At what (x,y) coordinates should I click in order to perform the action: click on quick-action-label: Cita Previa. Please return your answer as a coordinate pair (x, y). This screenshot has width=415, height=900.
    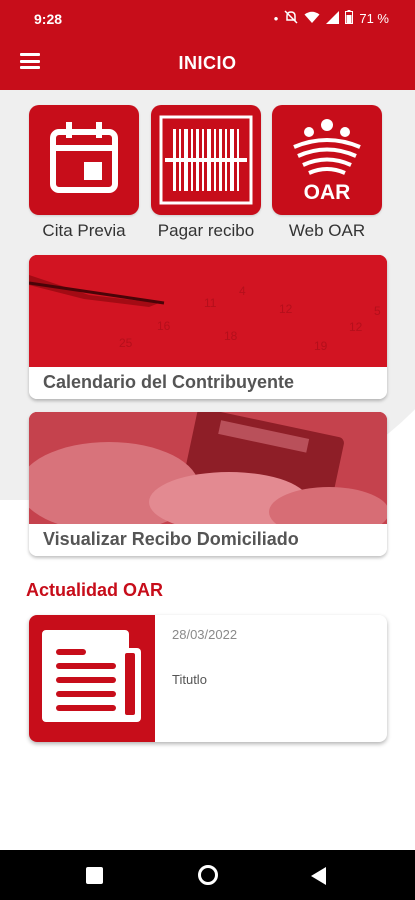
    Looking at the image, I should click on (84, 230).